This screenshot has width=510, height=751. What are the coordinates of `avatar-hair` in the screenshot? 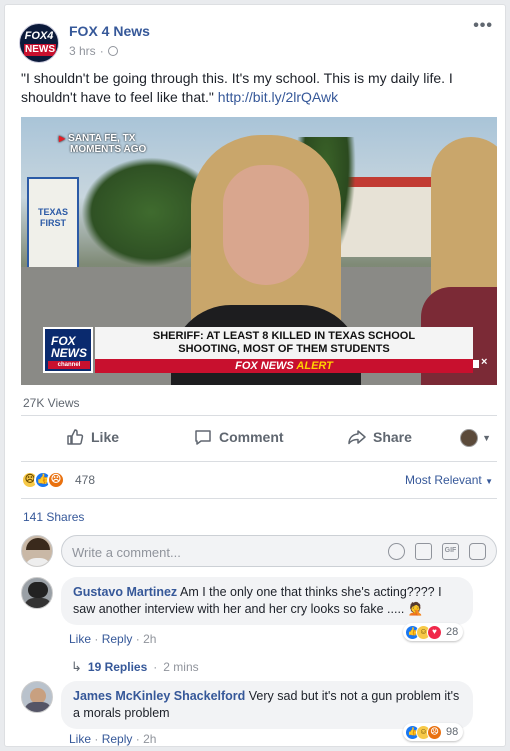 It's located at (38, 544).